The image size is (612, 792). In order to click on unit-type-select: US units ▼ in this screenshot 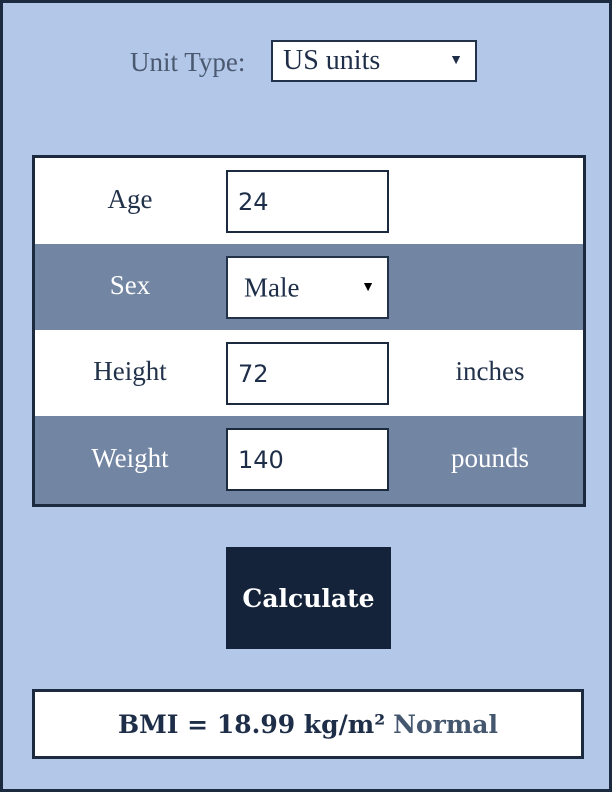, I will do `click(374, 61)`.